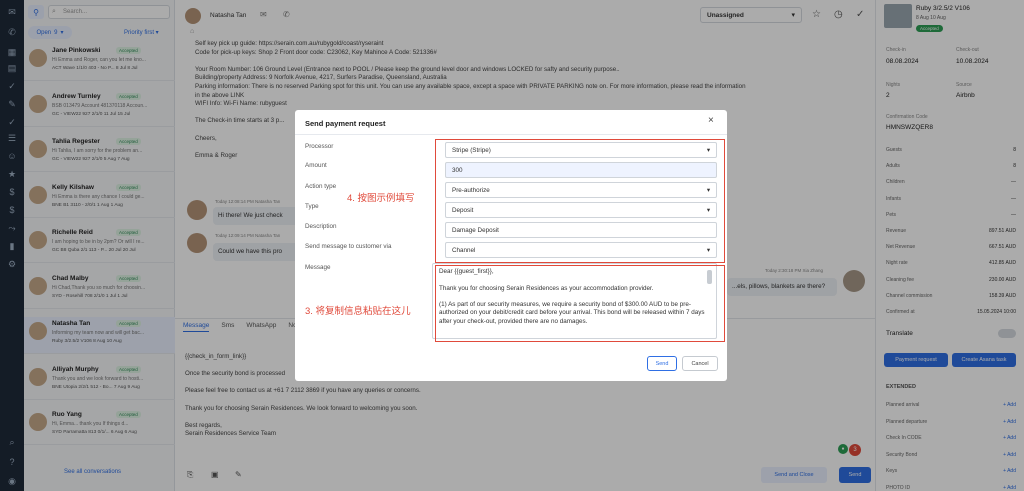 This screenshot has width=1024, height=491. I want to click on annotation-box-fields, so click(580, 201).